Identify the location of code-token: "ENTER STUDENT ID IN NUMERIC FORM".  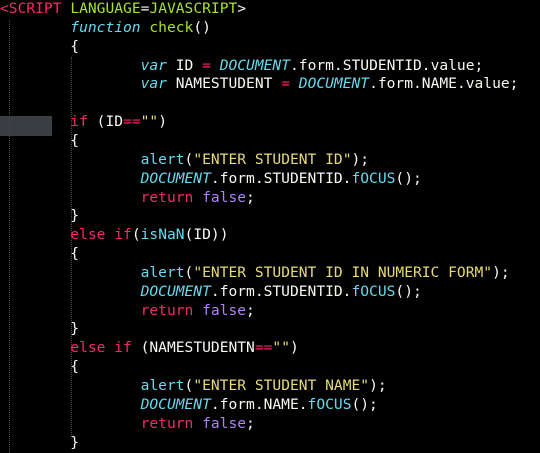
(343, 272).